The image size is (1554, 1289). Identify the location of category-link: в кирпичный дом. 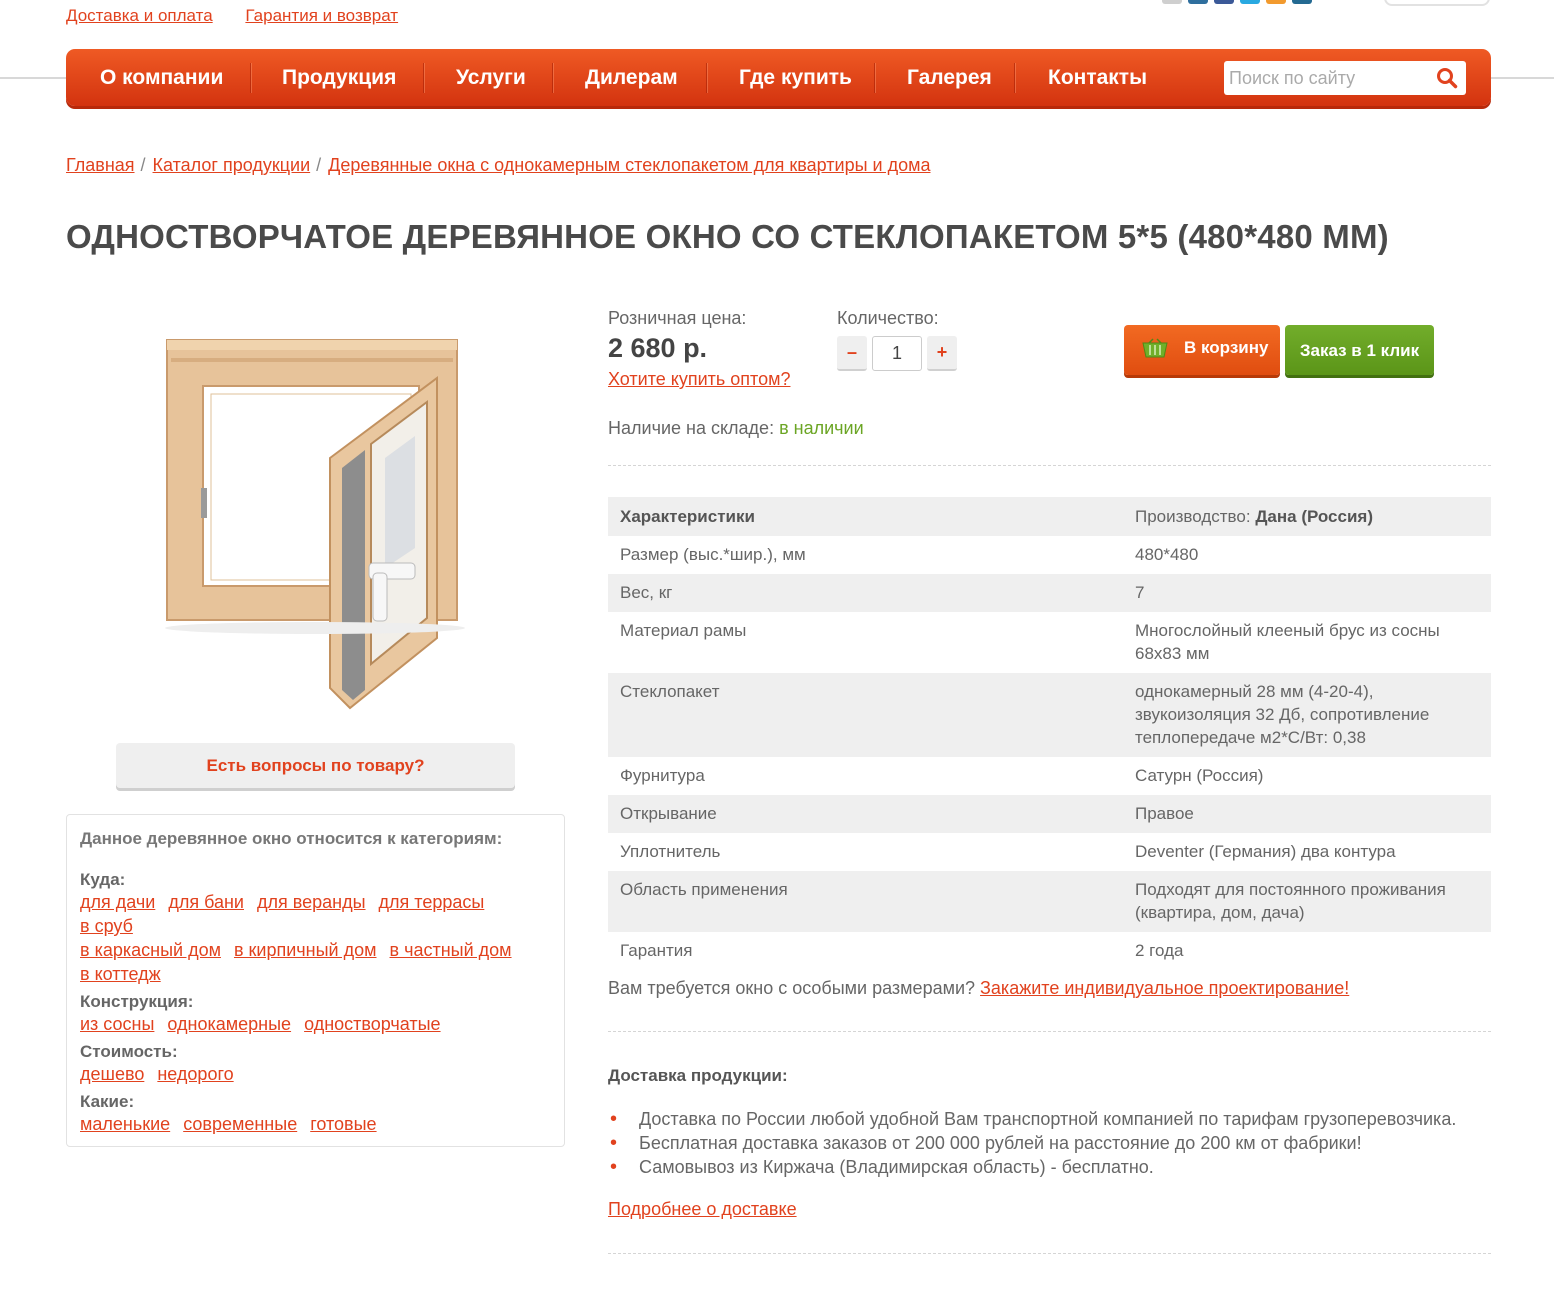
(305, 950).